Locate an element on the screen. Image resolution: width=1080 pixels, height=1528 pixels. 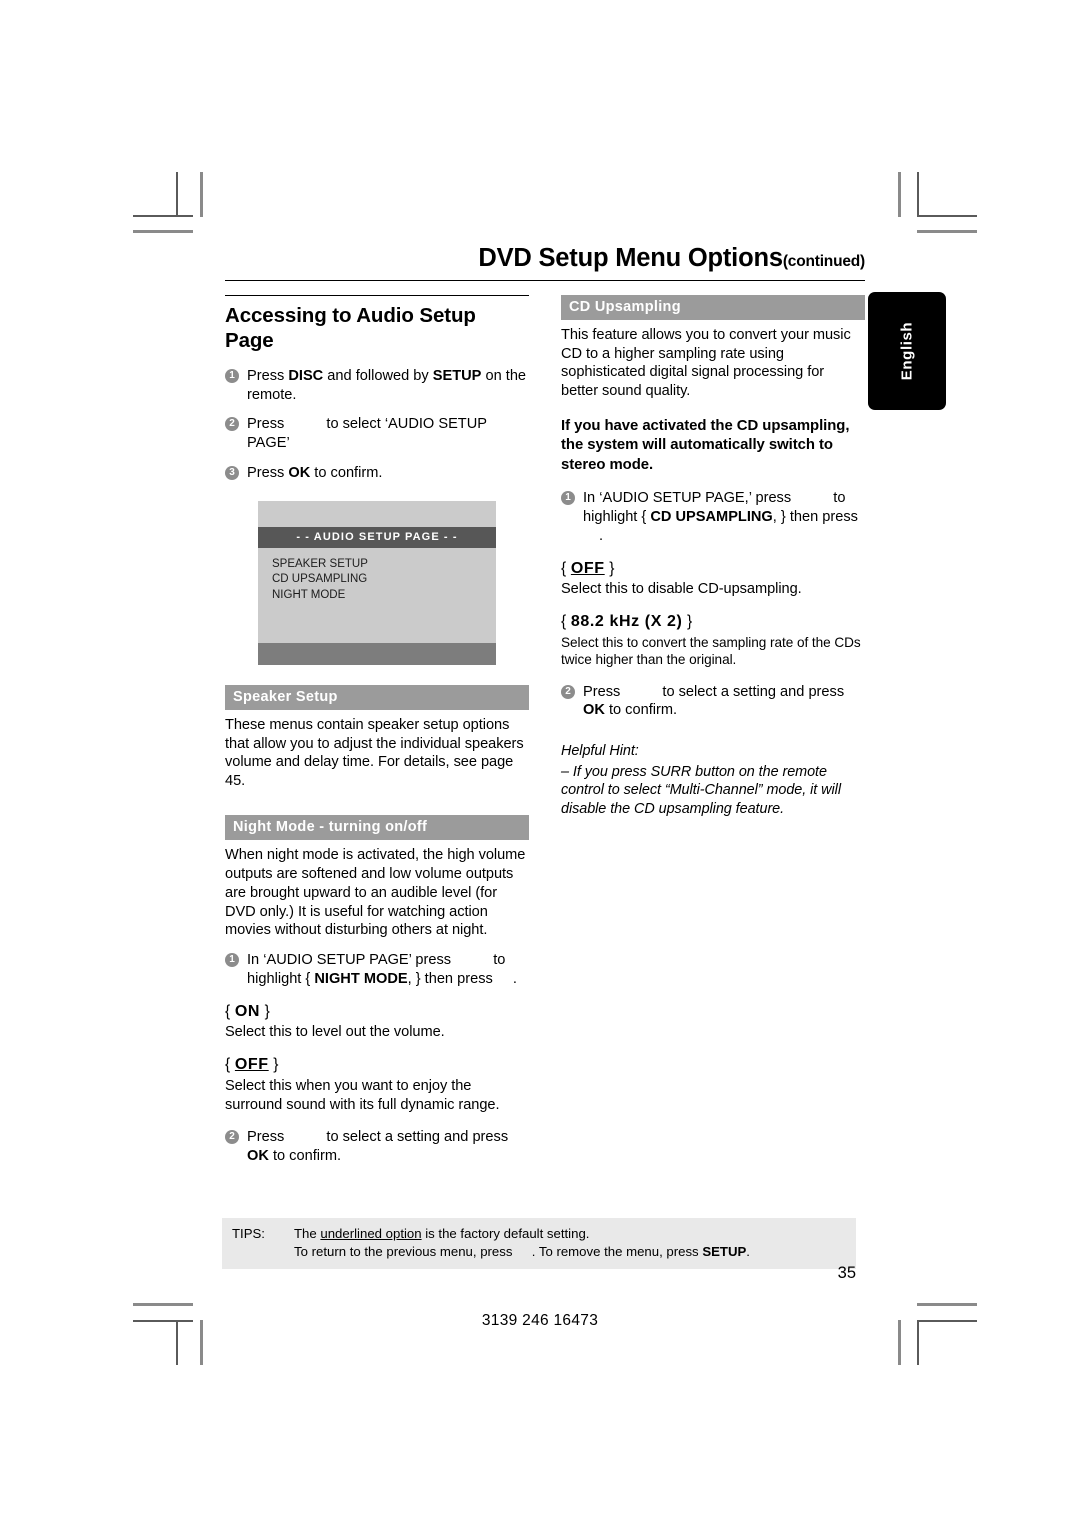
language-thumb-tab: English is located at coordinates (907, 351).